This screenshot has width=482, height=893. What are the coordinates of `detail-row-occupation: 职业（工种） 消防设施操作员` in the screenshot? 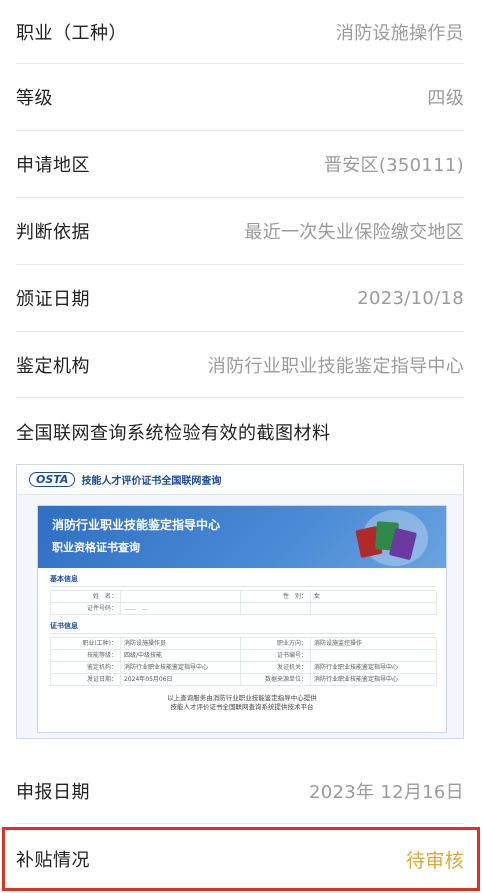 It's located at (240, 32).